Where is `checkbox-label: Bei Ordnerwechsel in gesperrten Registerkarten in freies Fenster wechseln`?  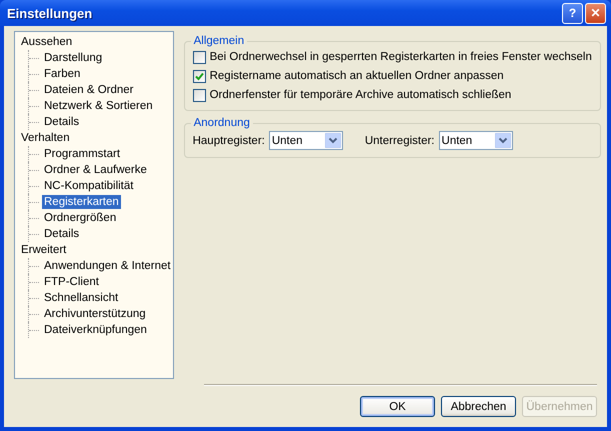 checkbox-label: Bei Ordnerwechsel in gesperrten Registerkarten in freies Fenster wechseln is located at coordinates (401, 57).